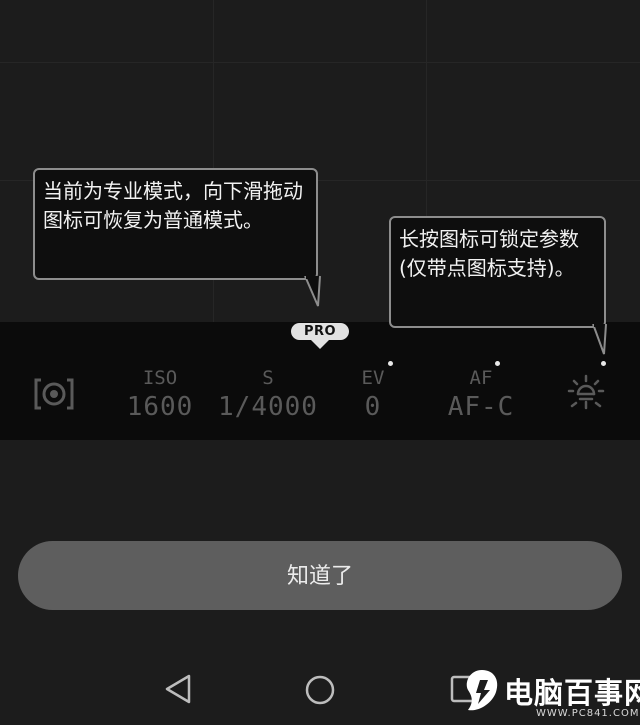  What do you see at coordinates (481, 378) in the screenshot?
I see `af-label: AF` at bounding box center [481, 378].